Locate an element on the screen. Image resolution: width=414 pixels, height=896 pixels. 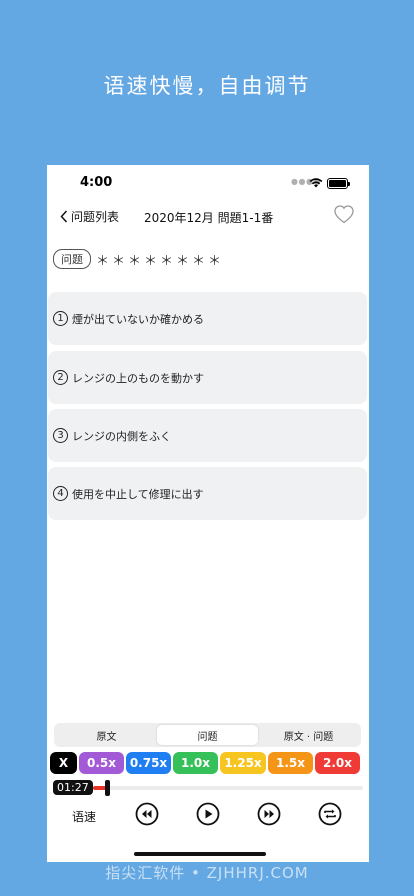
promo-title: 语速快慢，自由调节 is located at coordinates (207, 86).